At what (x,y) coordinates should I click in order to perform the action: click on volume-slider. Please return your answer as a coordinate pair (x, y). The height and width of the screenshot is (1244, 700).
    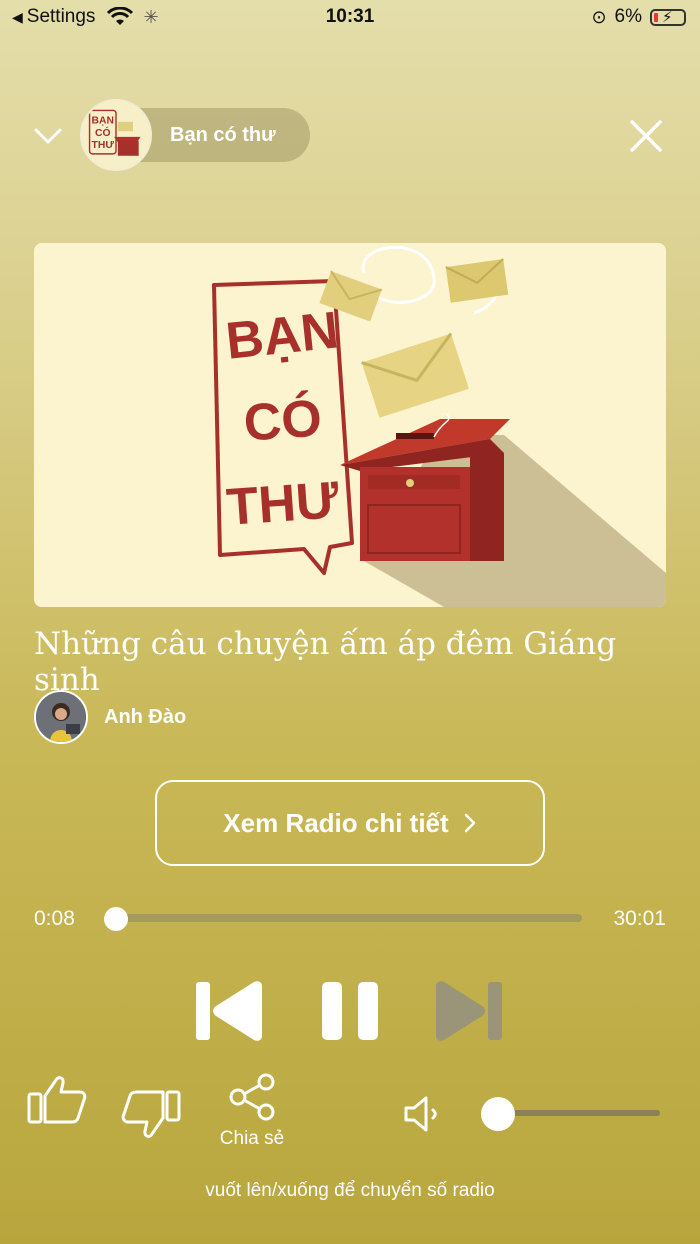
    Looking at the image, I should click on (579, 1113).